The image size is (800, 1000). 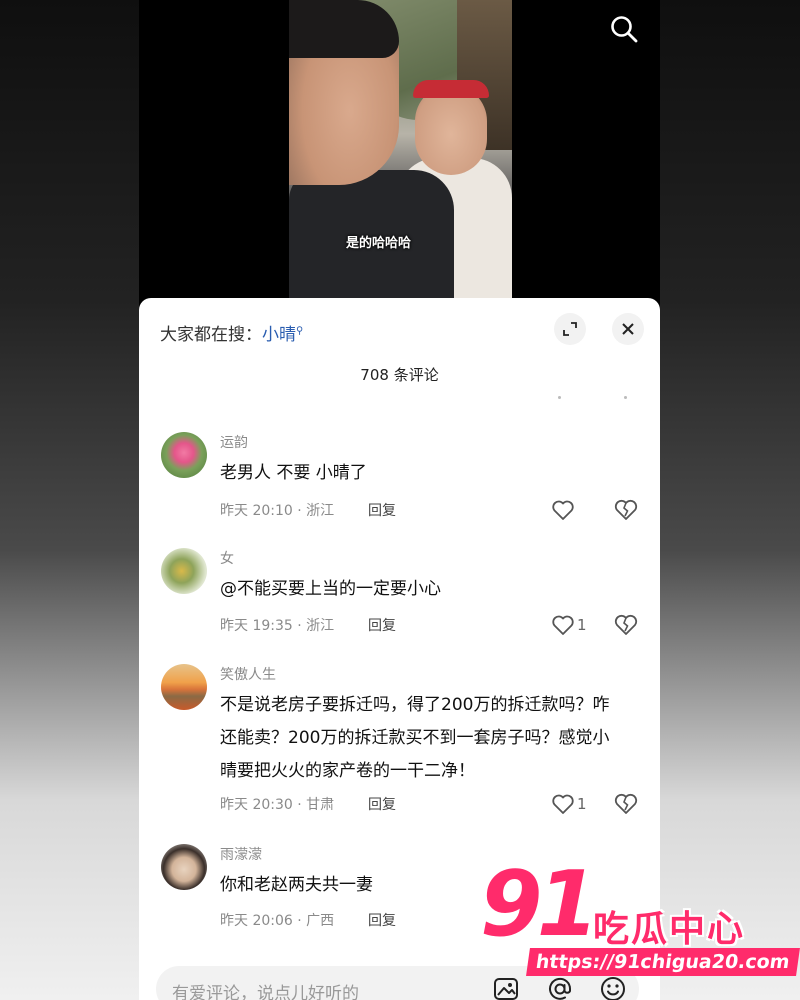 I want to click on expand-icon, so click(x=570, y=329).